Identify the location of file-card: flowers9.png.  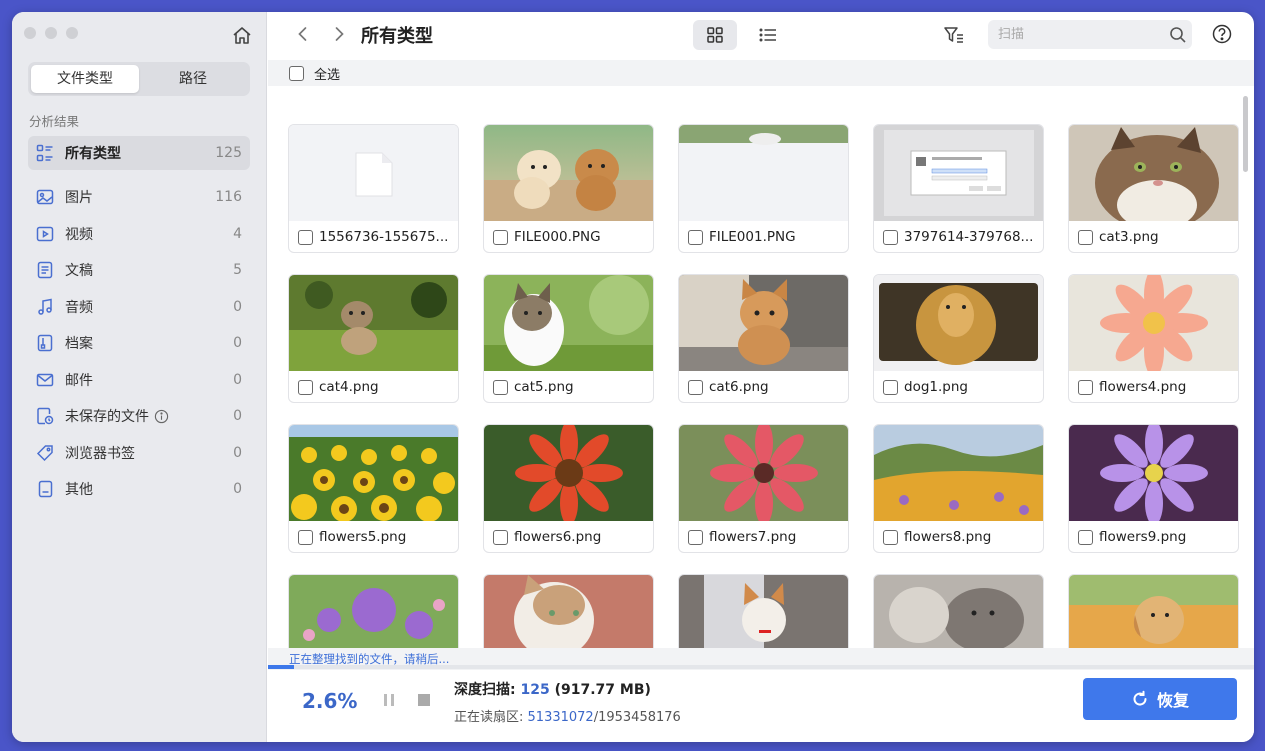
(1153, 488).